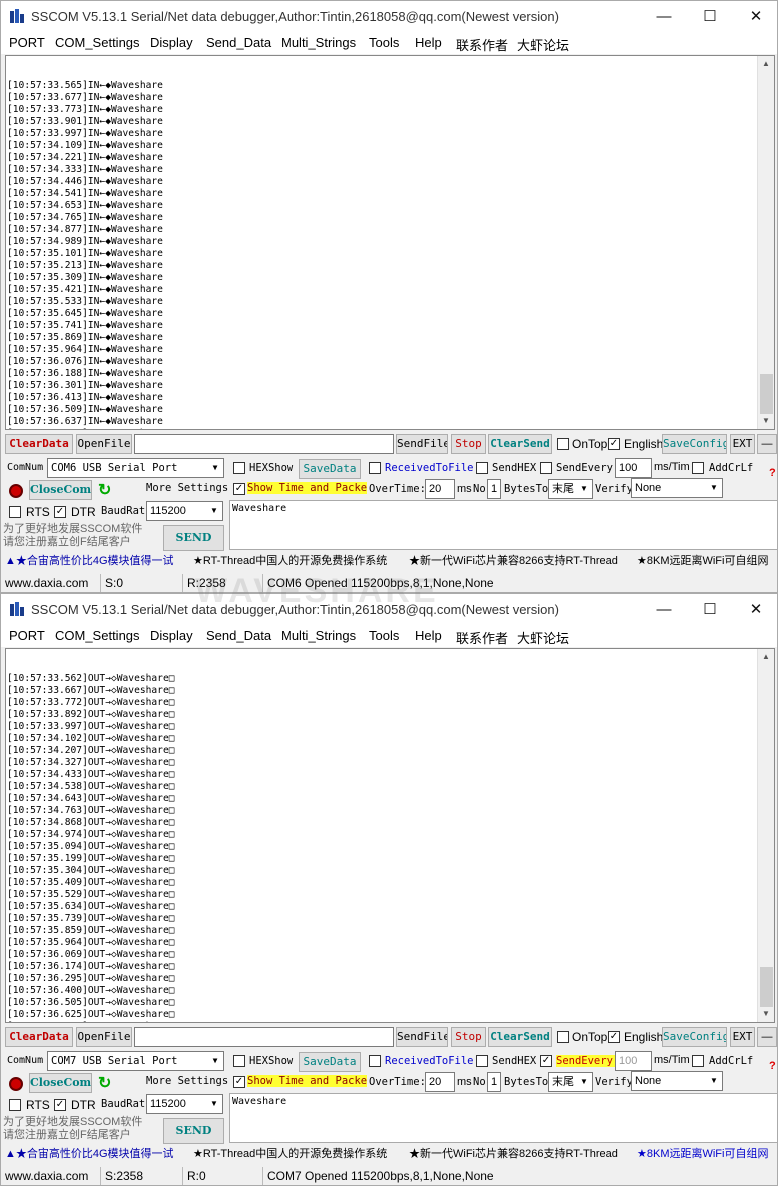 The width and height of the screenshot is (778, 1186). Describe the element at coordinates (698, 1061) in the screenshot. I see `add-crlf-checkbox` at that location.